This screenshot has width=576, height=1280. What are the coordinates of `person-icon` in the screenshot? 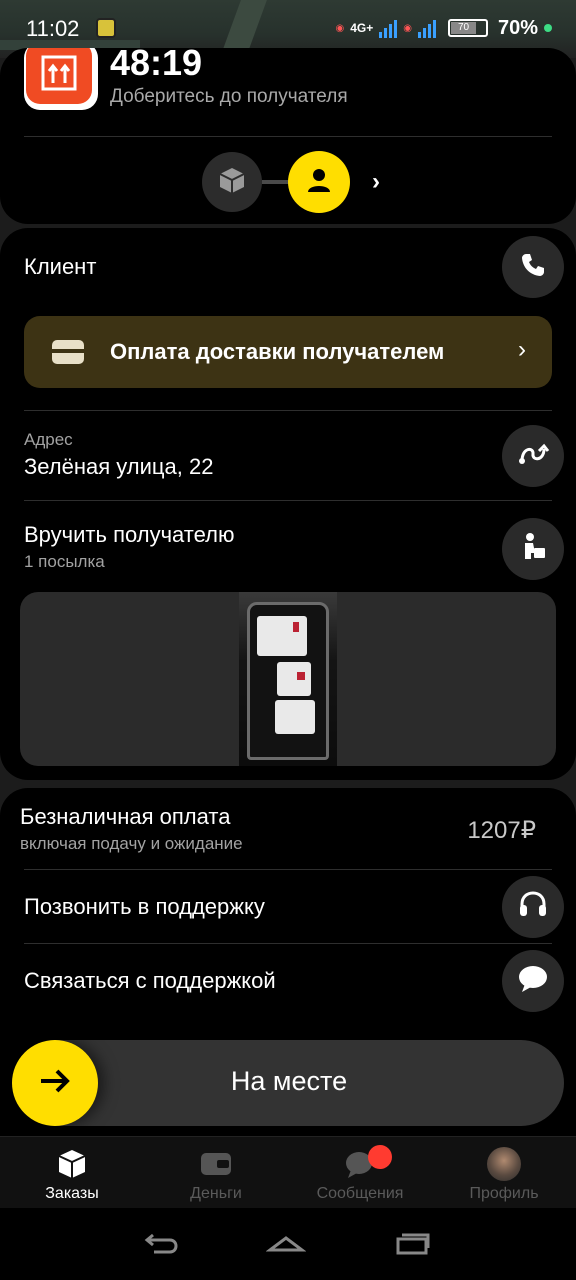 It's located at (319, 182).